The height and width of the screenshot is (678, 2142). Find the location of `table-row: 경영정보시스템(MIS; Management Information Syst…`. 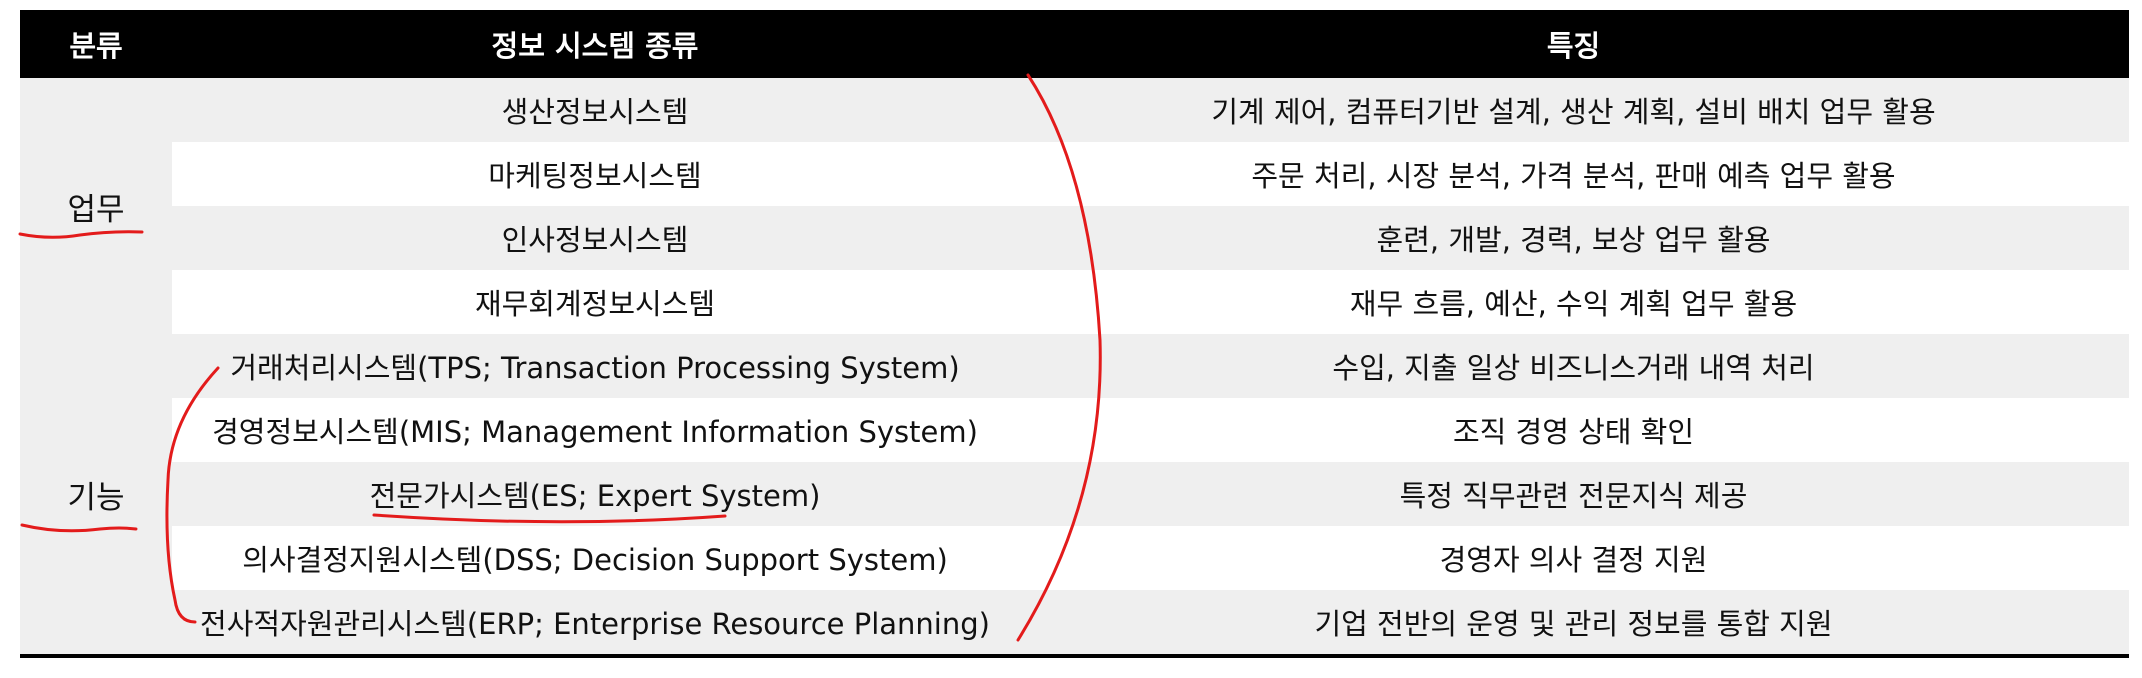

table-row: 경영정보시스템(MIS; Management Information Syst… is located at coordinates (1074, 430).